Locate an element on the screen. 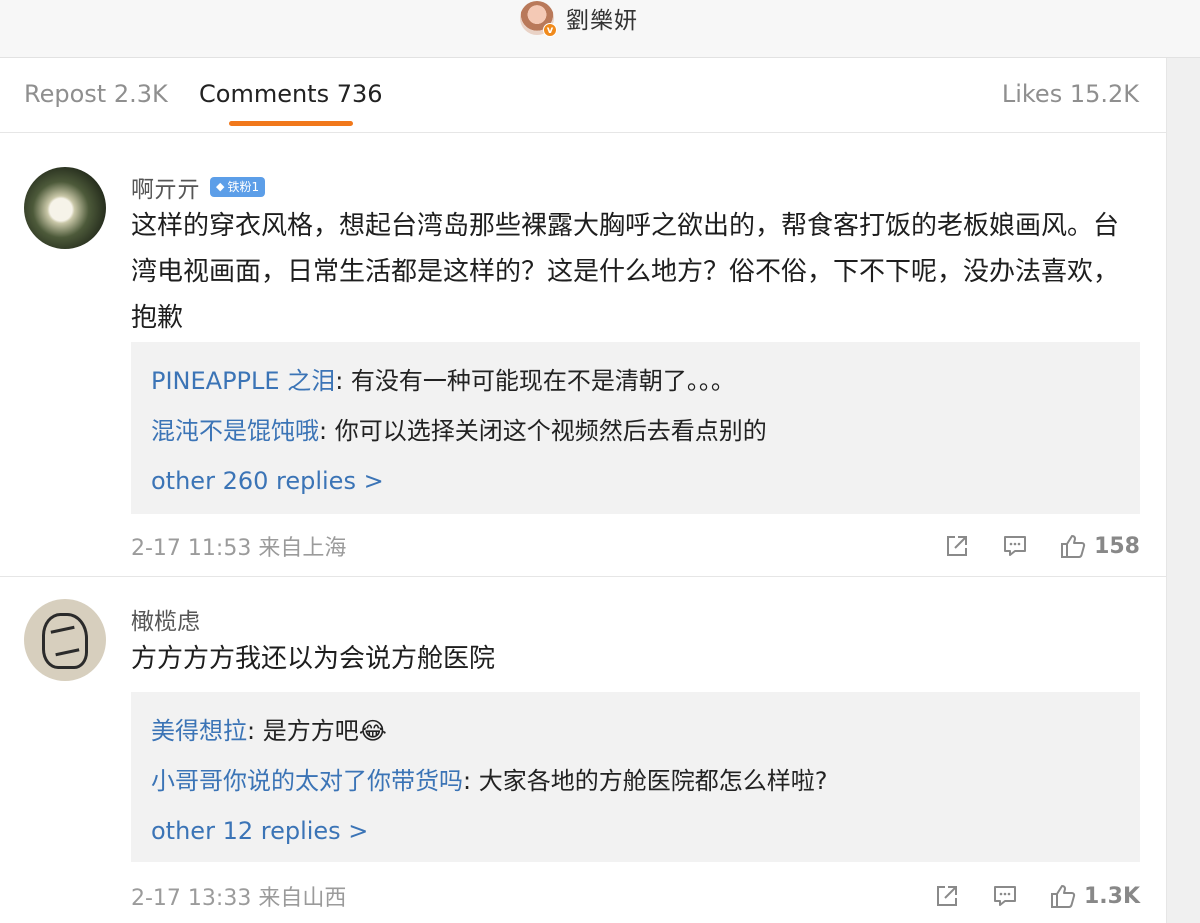 Image resolution: width=1200 pixels, height=923 pixels. reply-author: 小哥哥你说的太对了你带货吗 is located at coordinates (307, 781).